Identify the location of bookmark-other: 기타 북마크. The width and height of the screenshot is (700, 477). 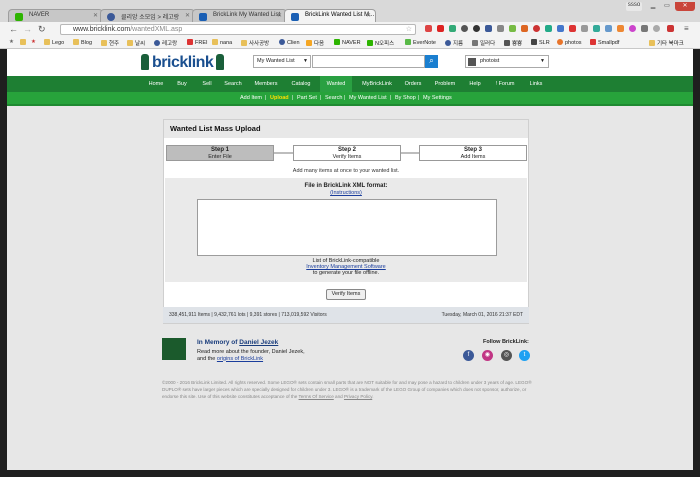
(666, 43).